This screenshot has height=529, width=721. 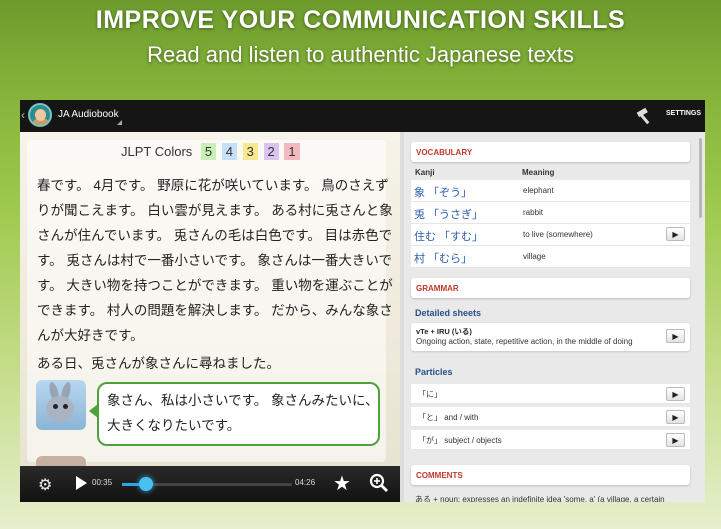 I want to click on vocab-row: 住む 「すむ」 to live (somewhere) ▶, so click(x=550, y=235).